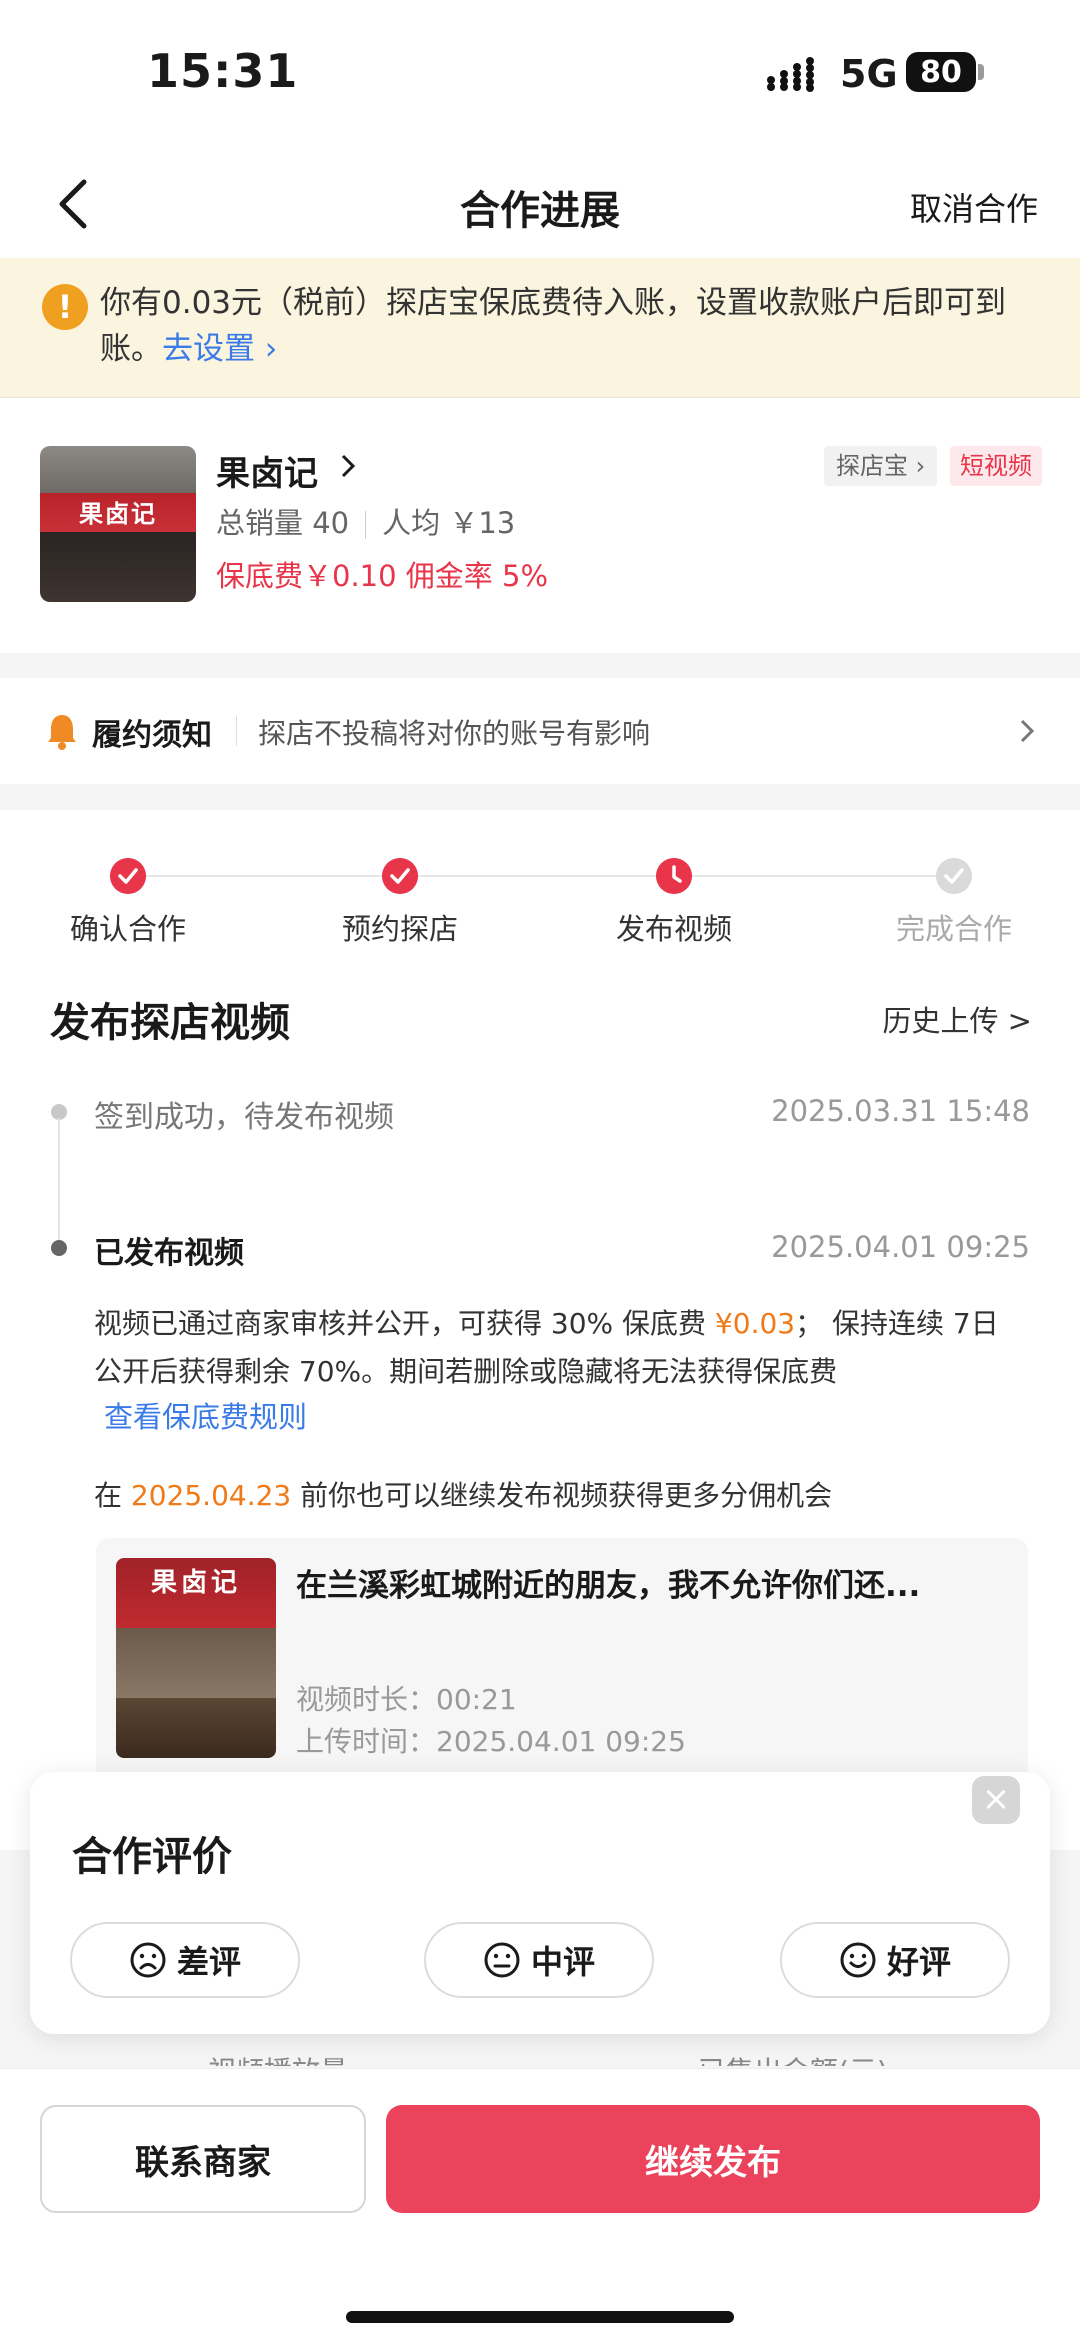 The image size is (1080, 2341). What do you see at coordinates (996, 466) in the screenshot?
I see `tag-short-video: 短视频` at bounding box center [996, 466].